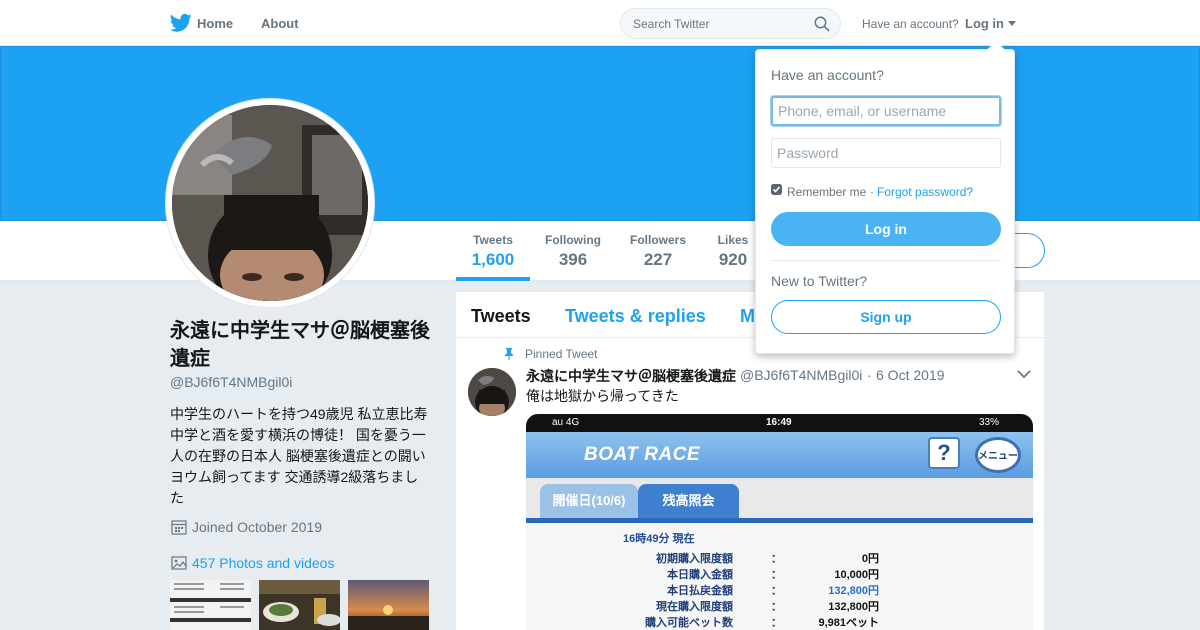 This screenshot has width=1200, height=630. What do you see at coordinates (826, 192) in the screenshot?
I see `remember-me-label: Remember me` at bounding box center [826, 192].